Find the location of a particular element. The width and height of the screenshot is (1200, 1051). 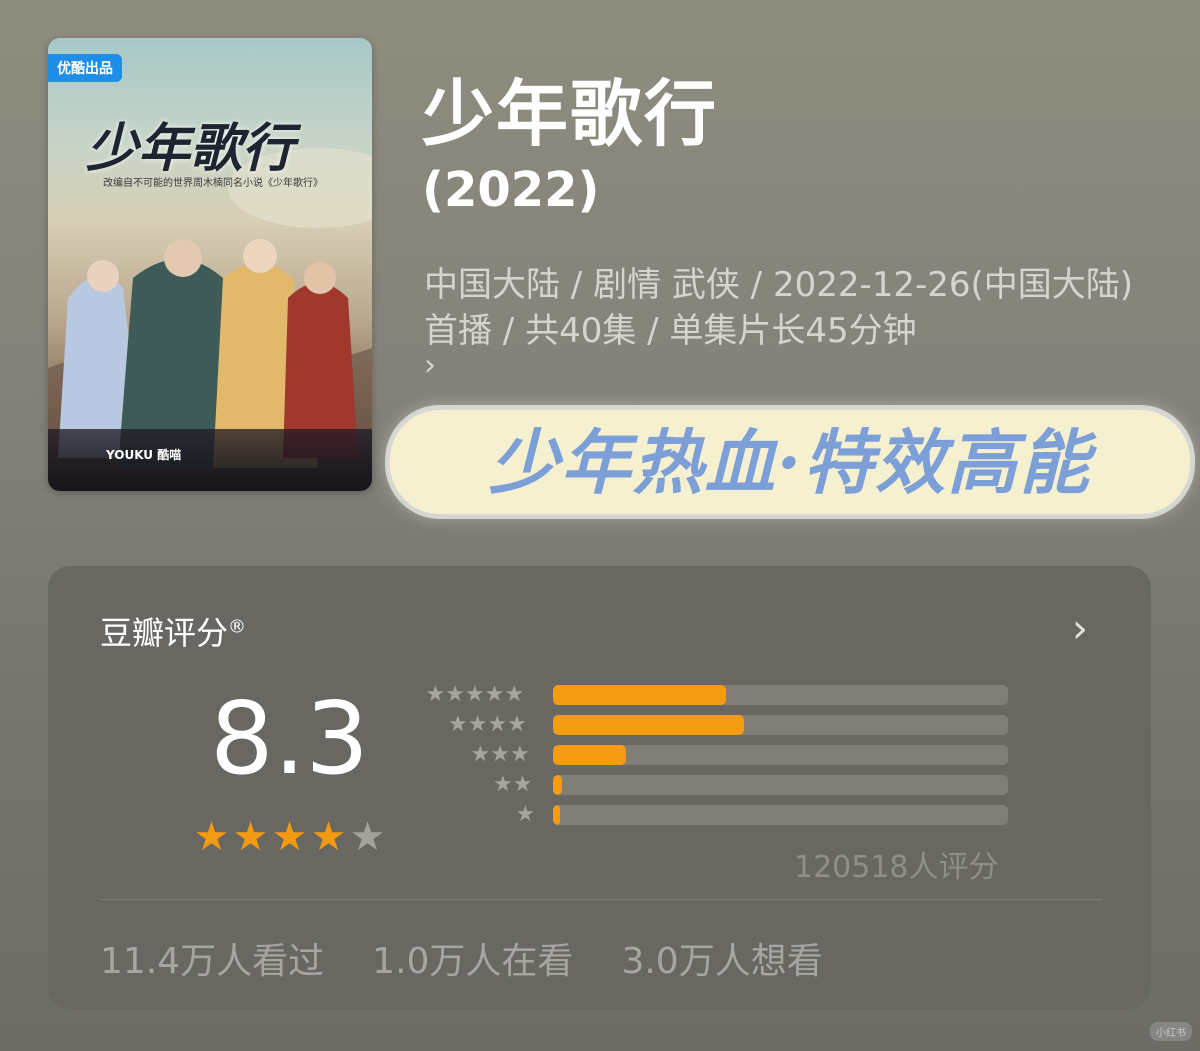

distribution-row-2-star: ★★ is located at coordinates (780, 785).